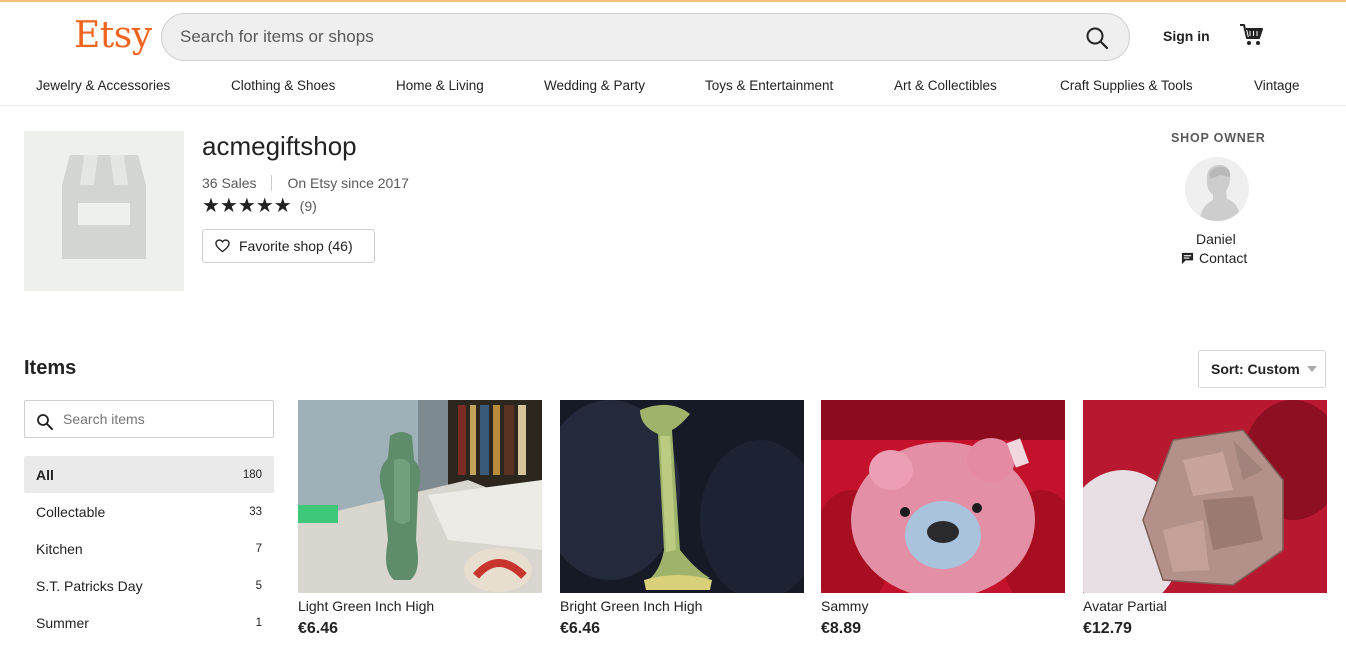 The image size is (1346, 658). I want to click on listing-card: Light Green Inch High €6.46, so click(420, 519).